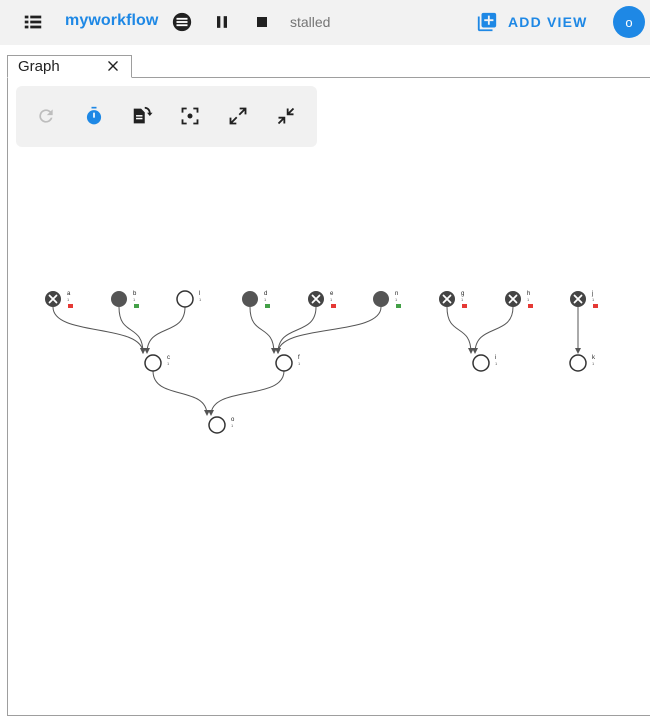 This screenshot has width=650, height=720. What do you see at coordinates (221, 425) in the screenshot?
I see `graph-node-o: o1` at bounding box center [221, 425].